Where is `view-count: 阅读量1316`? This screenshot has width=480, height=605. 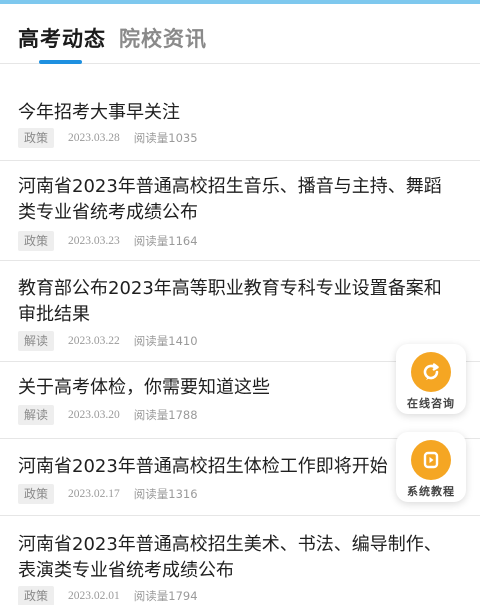 view-count: 阅读量1316 is located at coordinates (165, 494).